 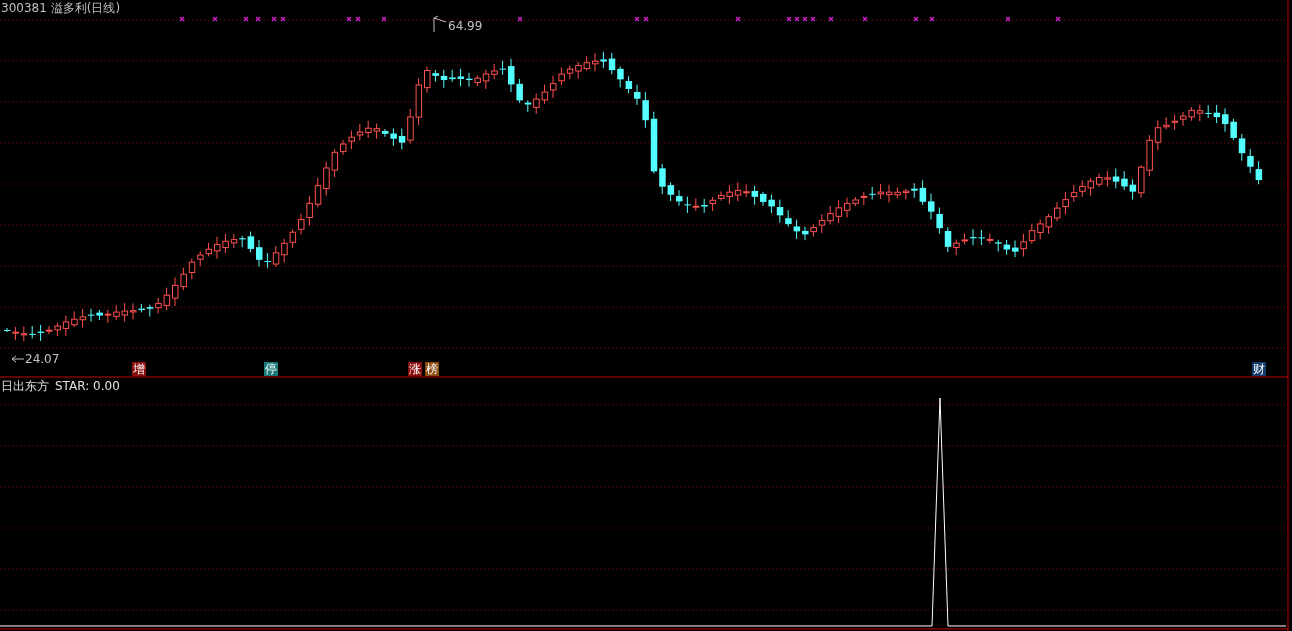 I want to click on indicator-reading: STAR: 0.00, so click(x=87, y=386).